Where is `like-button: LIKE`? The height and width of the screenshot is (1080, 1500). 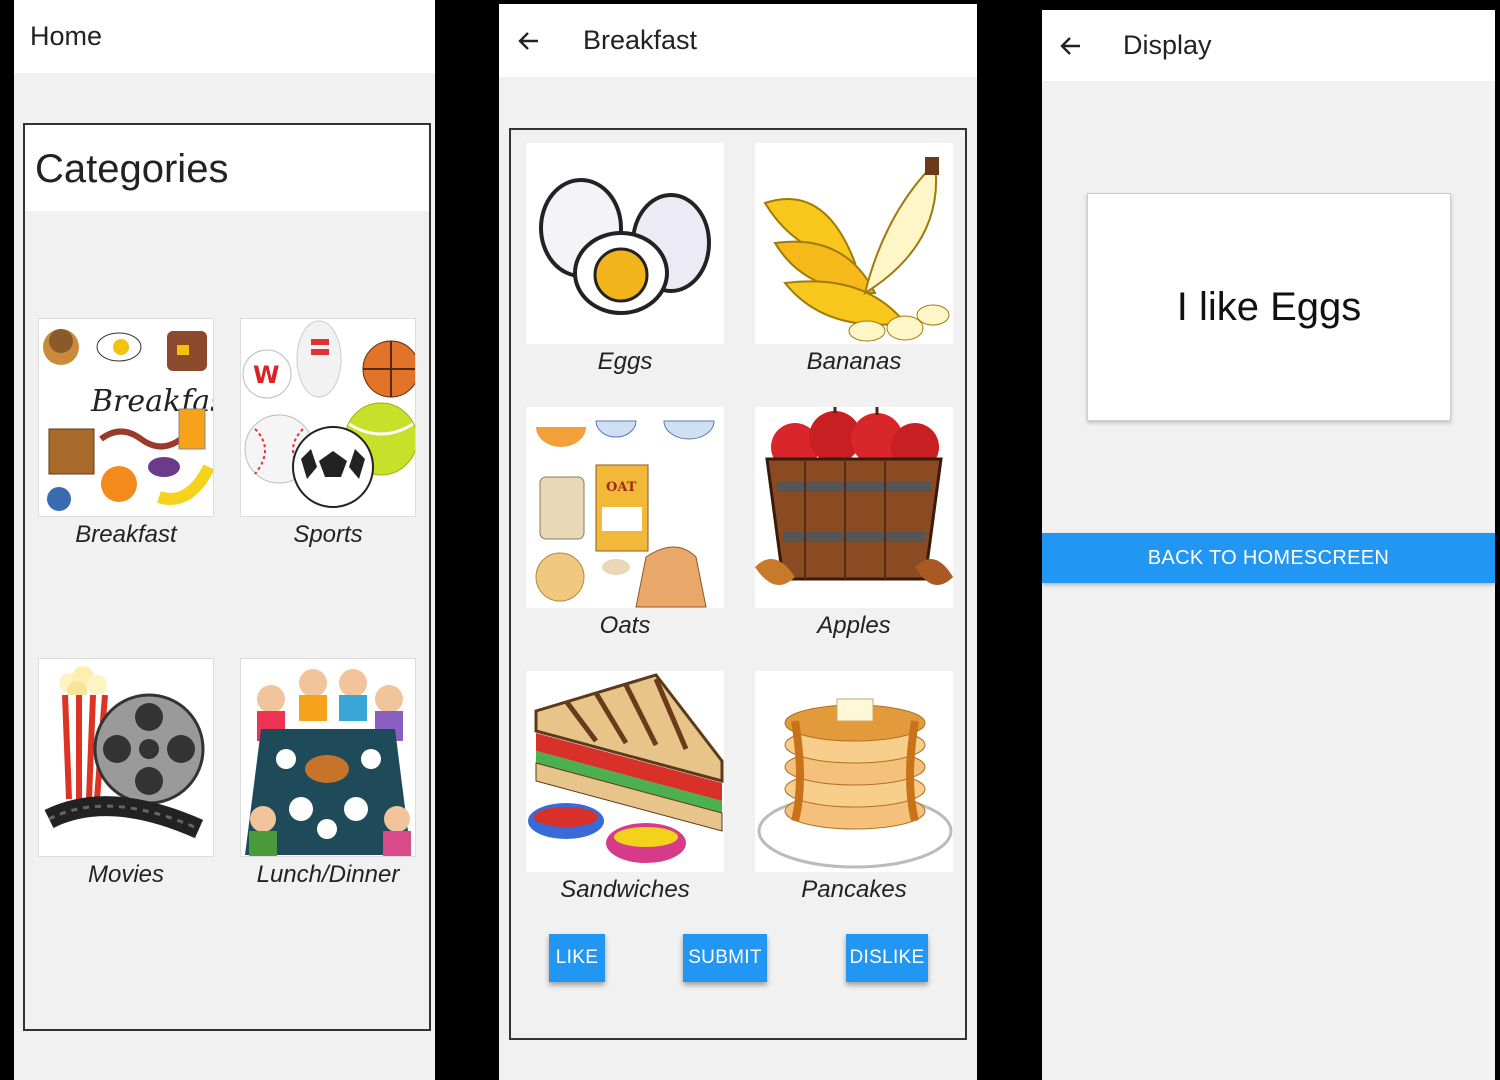
like-button: LIKE is located at coordinates (577, 958).